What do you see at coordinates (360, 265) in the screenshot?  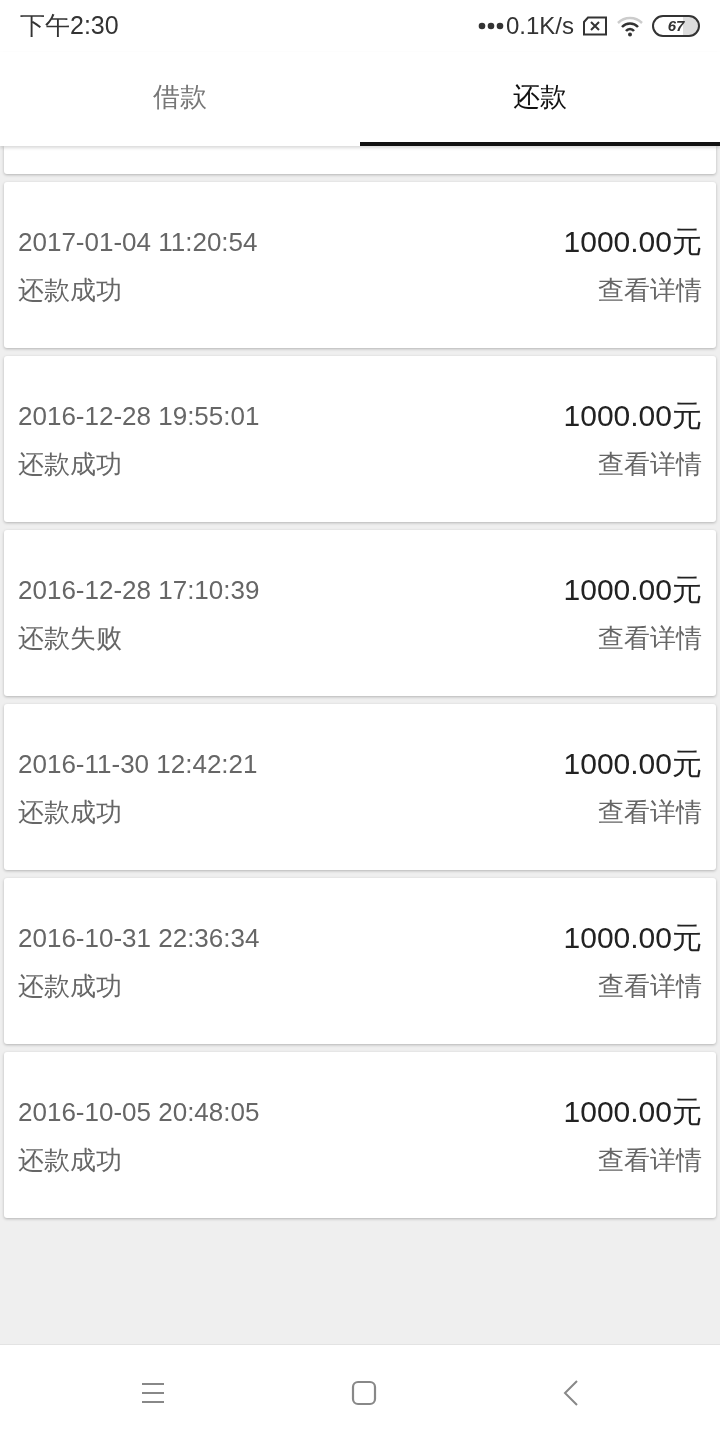 I see `record-card: 2017-01-04 11:20:54 还款成功 1000.00元 查看详情` at bounding box center [360, 265].